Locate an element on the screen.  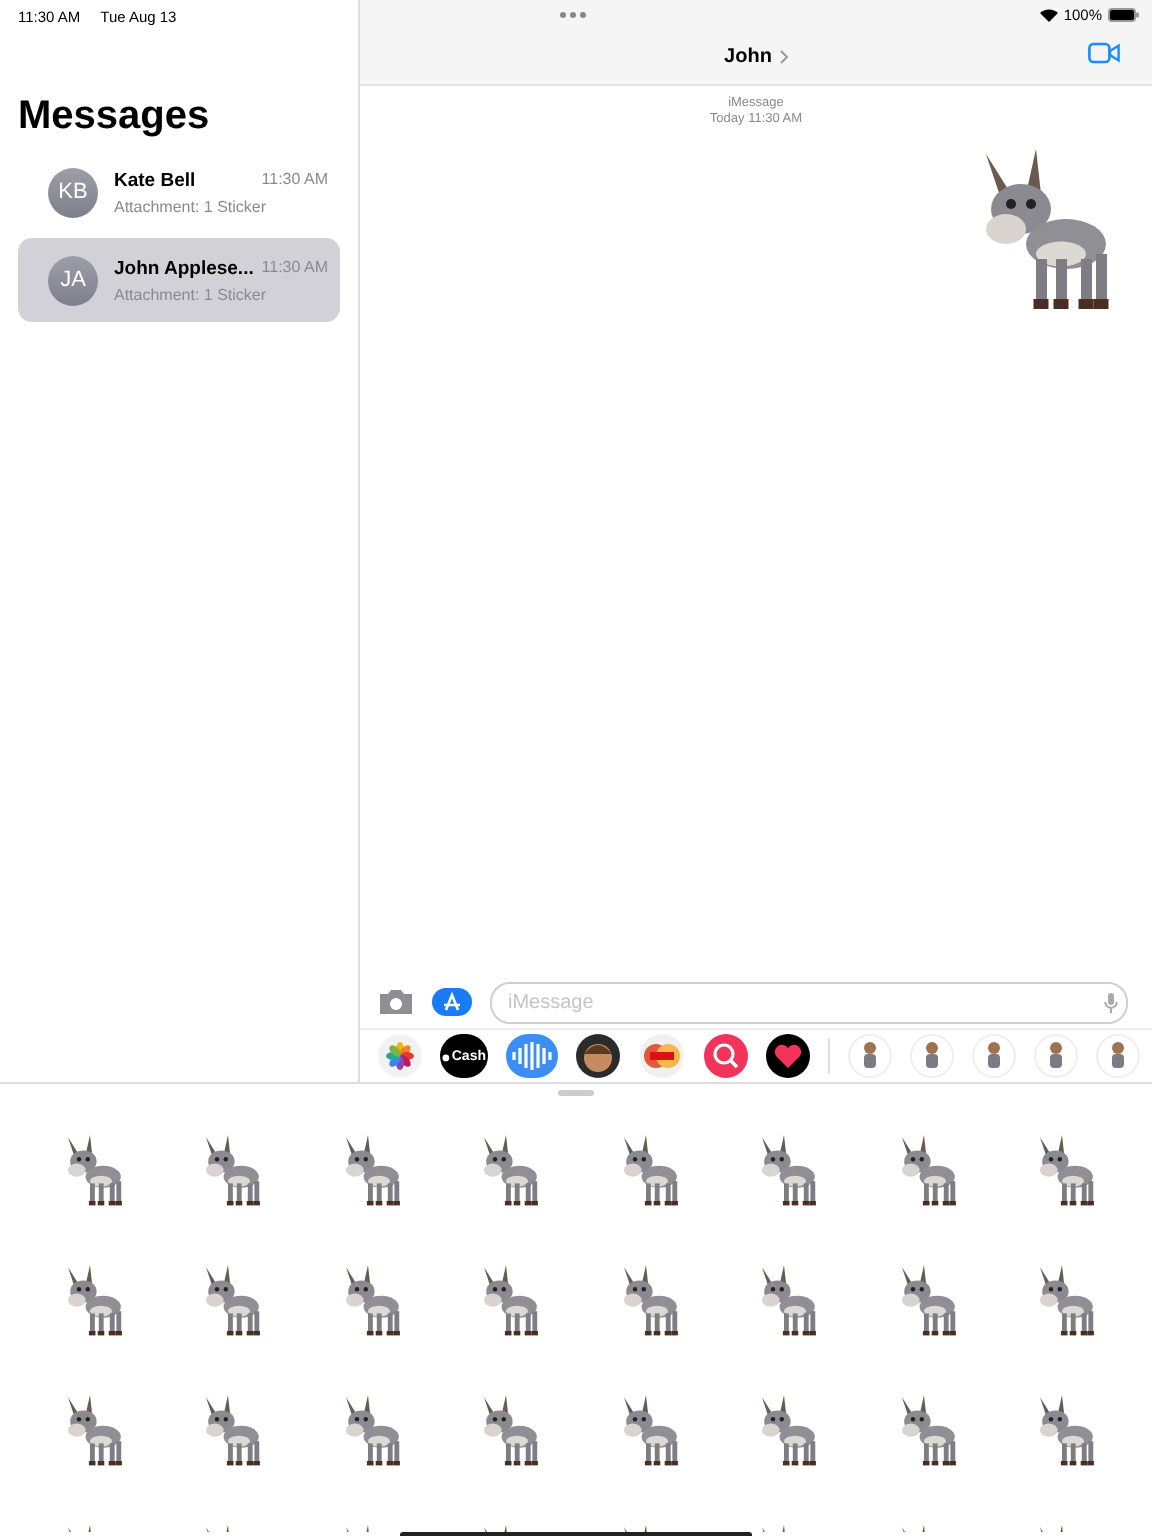
avatar: KB is located at coordinates (73, 192).